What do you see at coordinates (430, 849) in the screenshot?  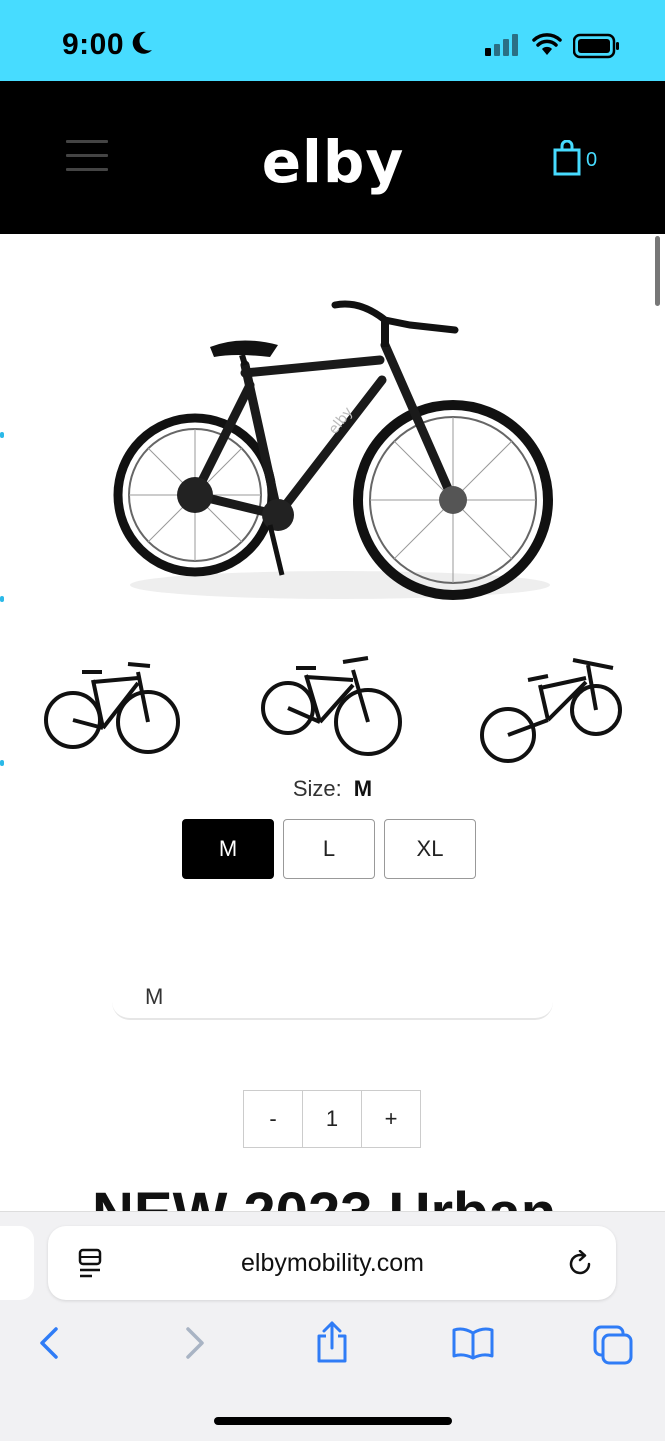 I see `size-option-xl: XL` at bounding box center [430, 849].